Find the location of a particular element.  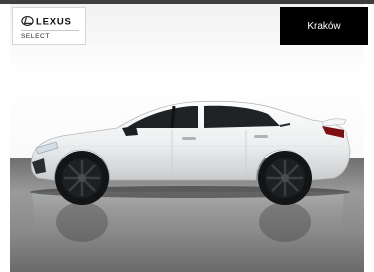

location-city: Kraków is located at coordinates (324, 26).